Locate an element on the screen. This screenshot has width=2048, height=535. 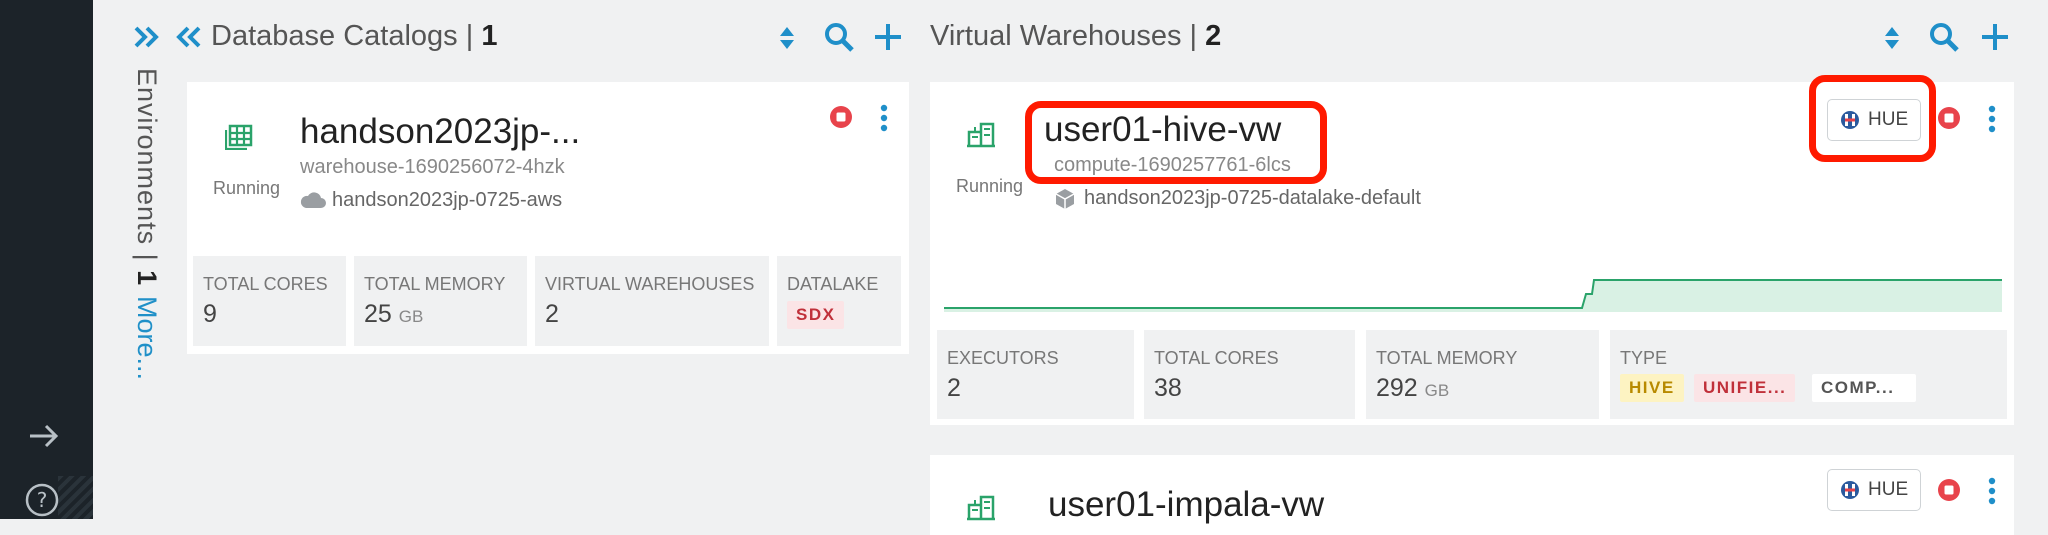
sort-warehouses-icon is located at coordinates (1892, 38).